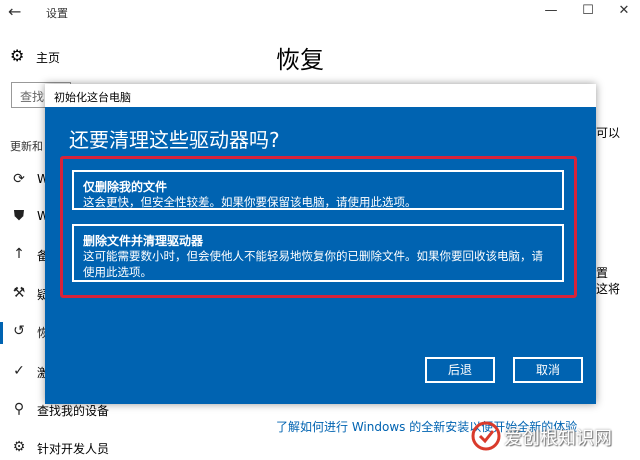 Image resolution: width=640 pixels, height=460 pixels. What do you see at coordinates (19, 331) in the screenshot?
I see `recovery-icon: ↺` at bounding box center [19, 331].